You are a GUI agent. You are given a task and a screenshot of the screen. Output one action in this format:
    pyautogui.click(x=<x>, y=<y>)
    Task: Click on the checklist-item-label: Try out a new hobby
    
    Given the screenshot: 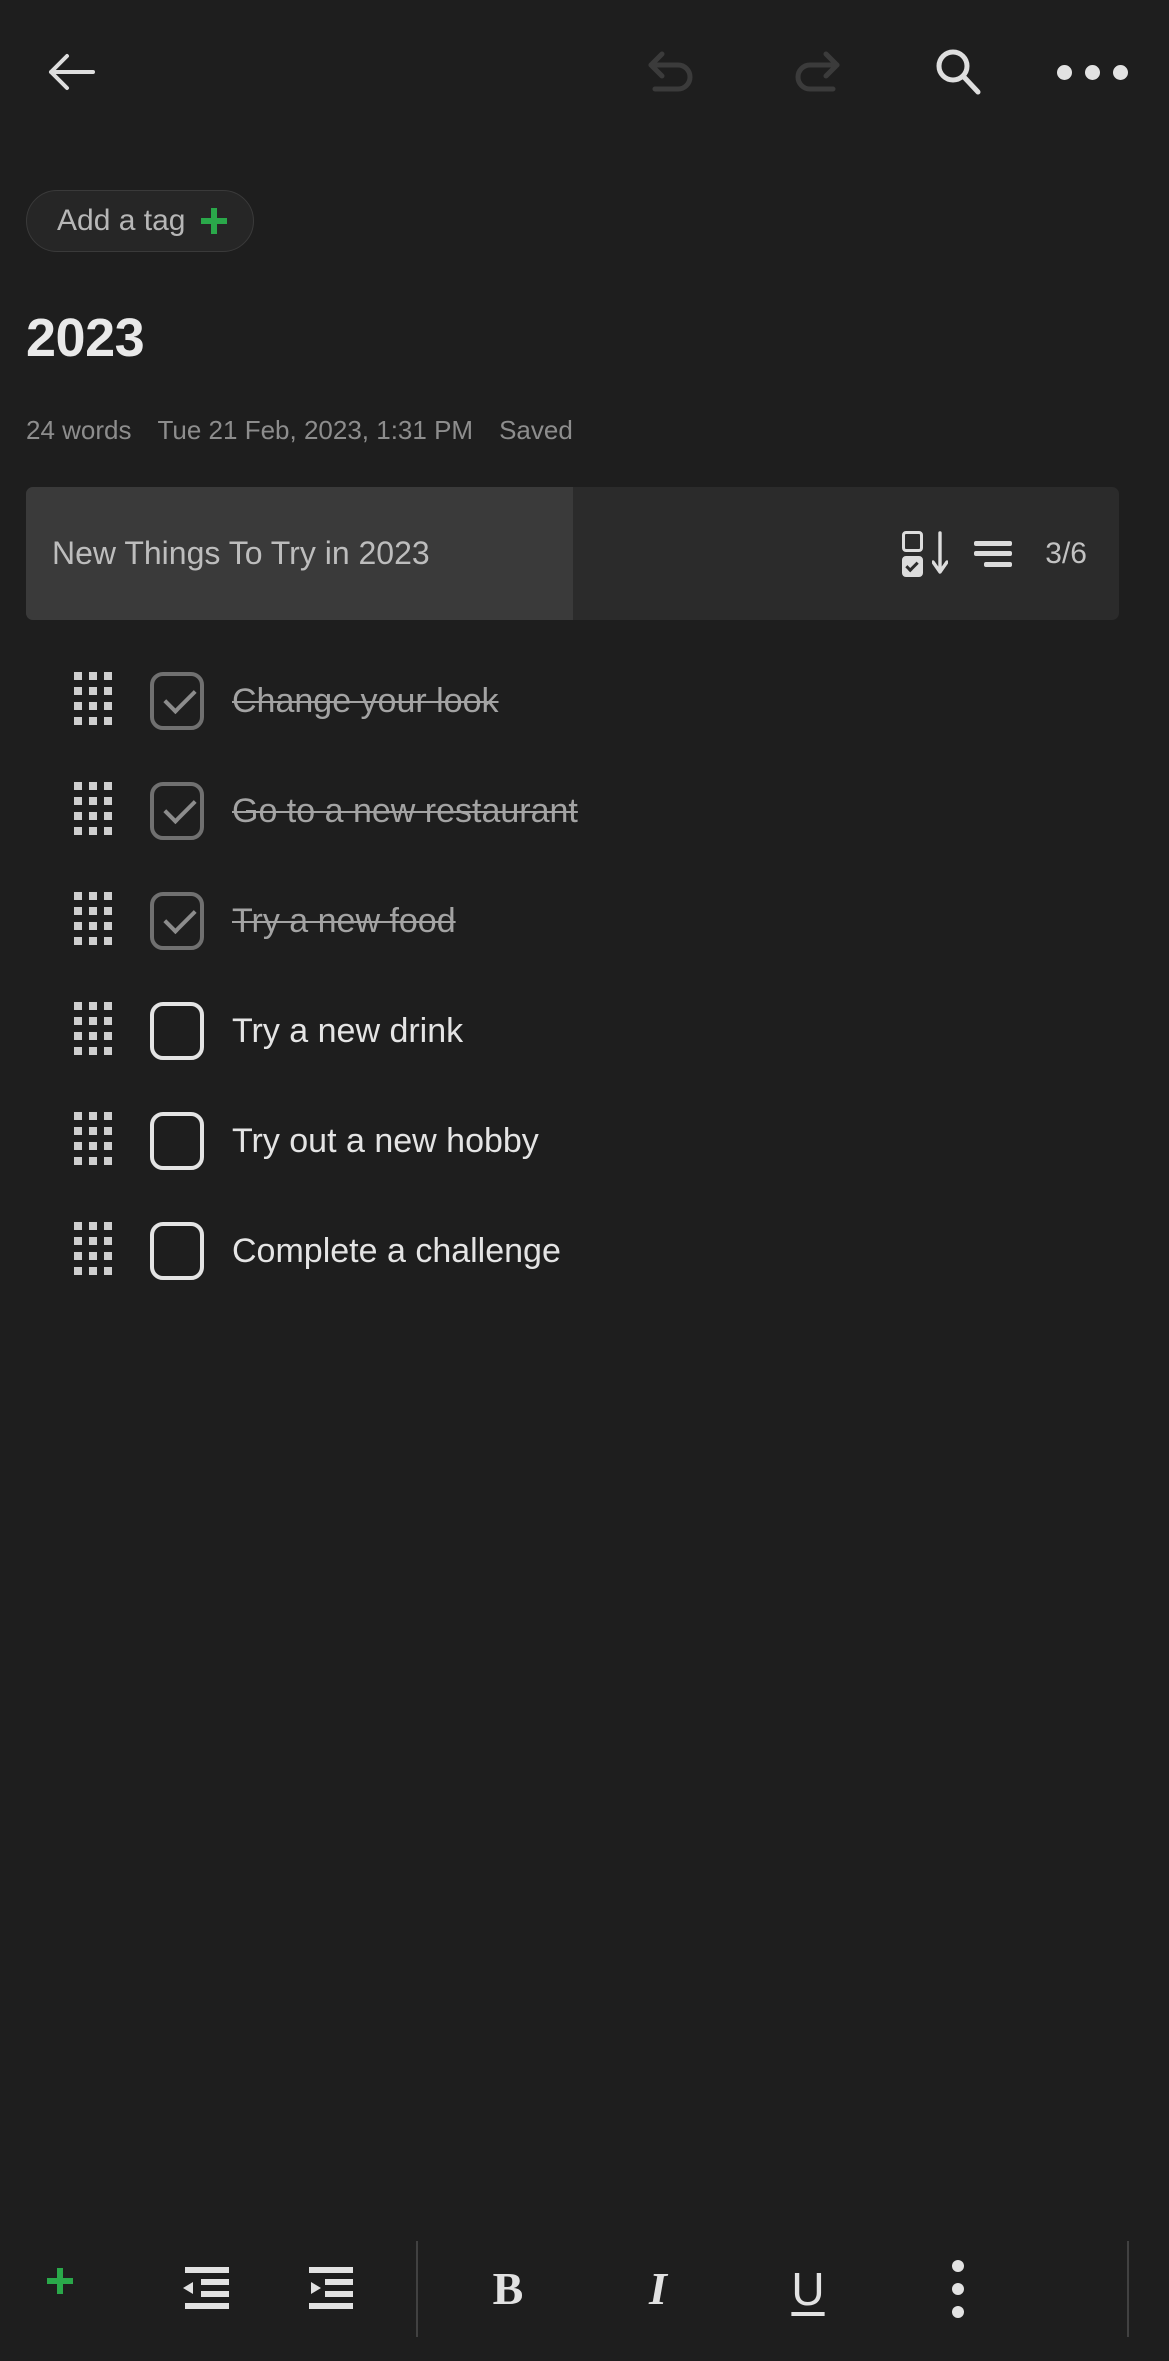 What is the action you would take?
    pyautogui.click(x=385, y=1141)
    